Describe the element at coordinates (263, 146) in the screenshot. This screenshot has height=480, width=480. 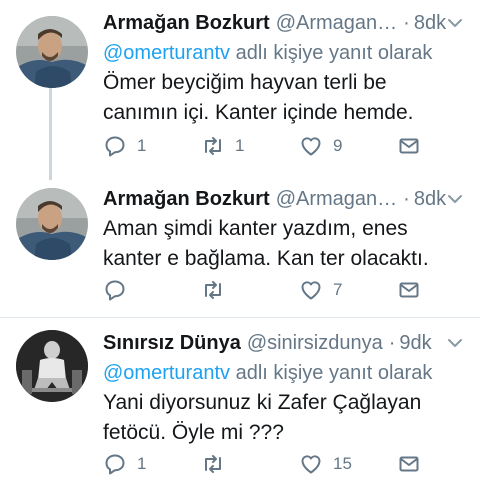
I see `tweet-actions: 1 1 9` at that location.